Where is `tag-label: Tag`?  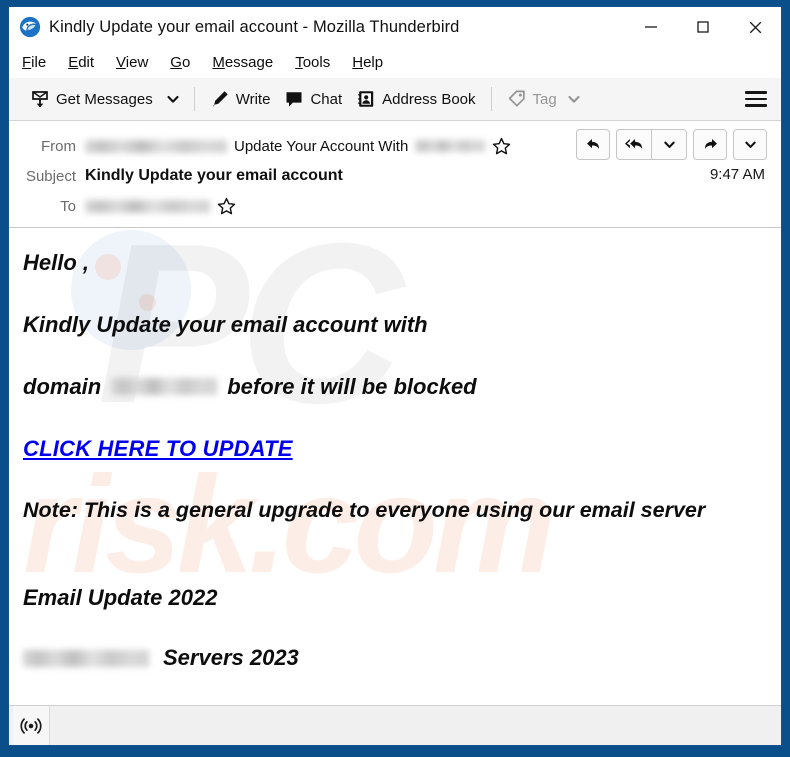
tag-label: Tag is located at coordinates (544, 99).